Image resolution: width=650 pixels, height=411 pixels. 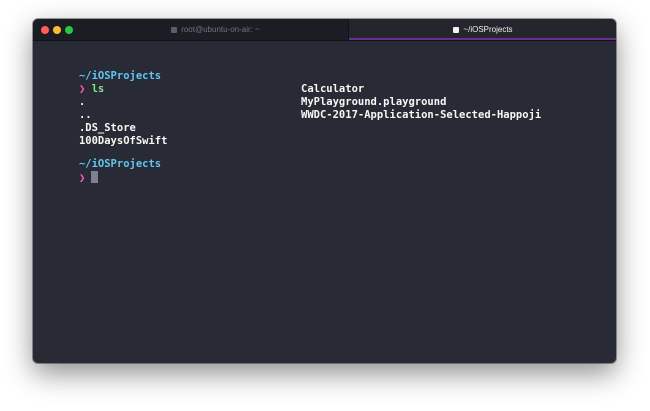 I want to click on listing-entry: MyPlayground.playground, so click(x=374, y=102).